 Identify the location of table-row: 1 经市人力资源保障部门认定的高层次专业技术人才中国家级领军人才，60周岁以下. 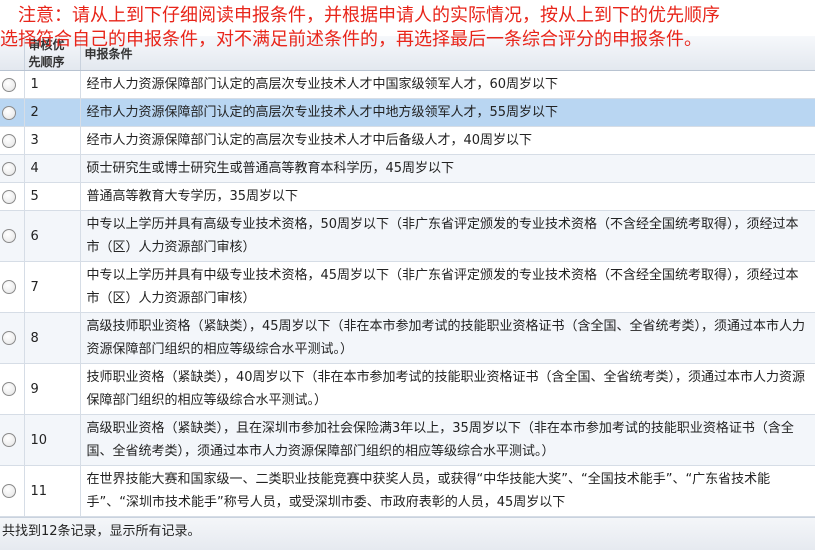
(407, 84).